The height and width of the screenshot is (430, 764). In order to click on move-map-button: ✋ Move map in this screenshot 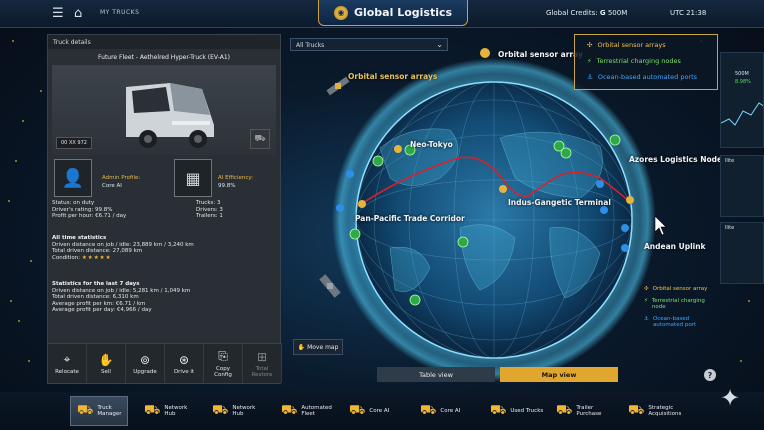, I will do `click(318, 347)`.